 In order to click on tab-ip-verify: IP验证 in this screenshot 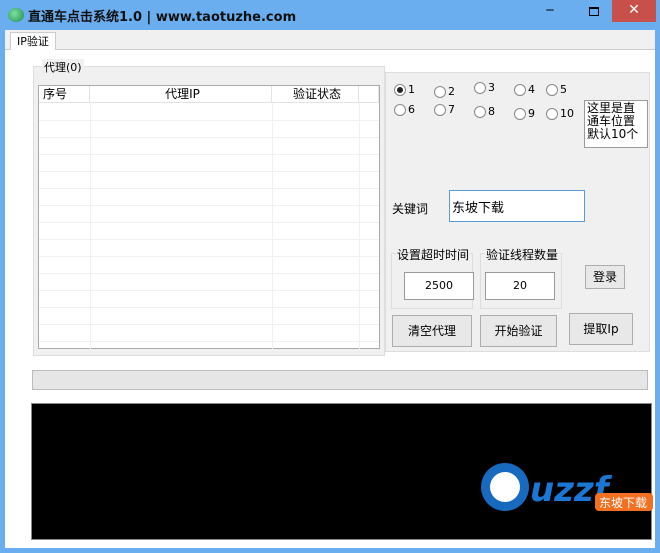, I will do `click(33, 41)`.